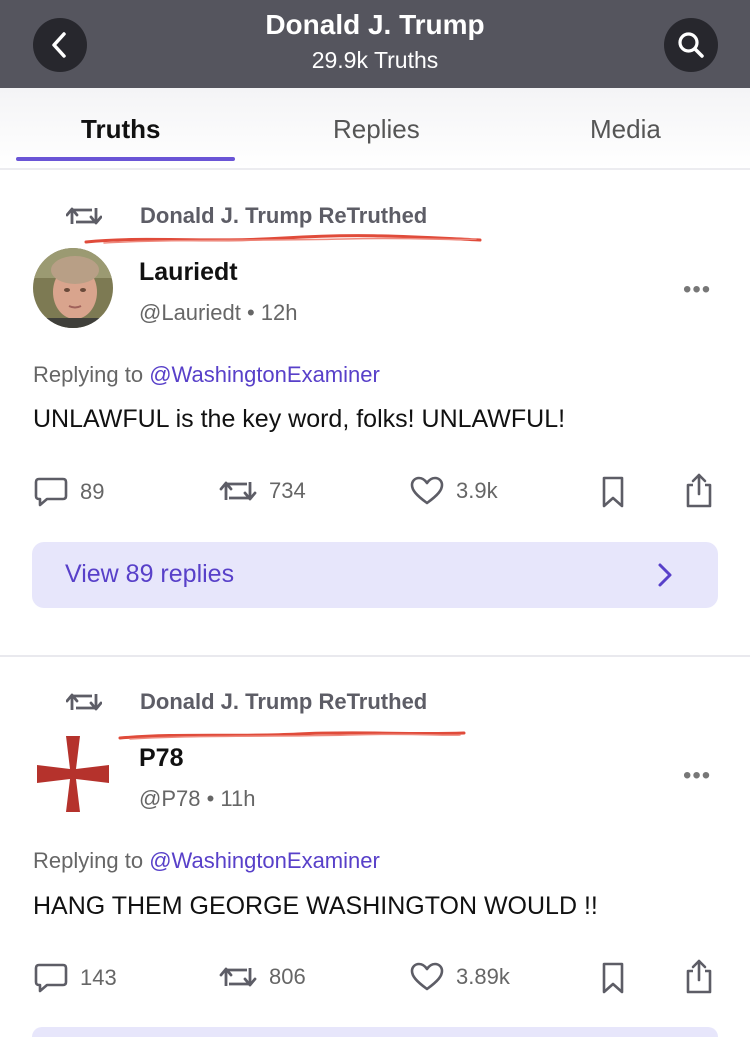 This screenshot has height=1037, width=750. I want to click on profile-header: Donald J. Trump 29.9k Truths, so click(375, 44).